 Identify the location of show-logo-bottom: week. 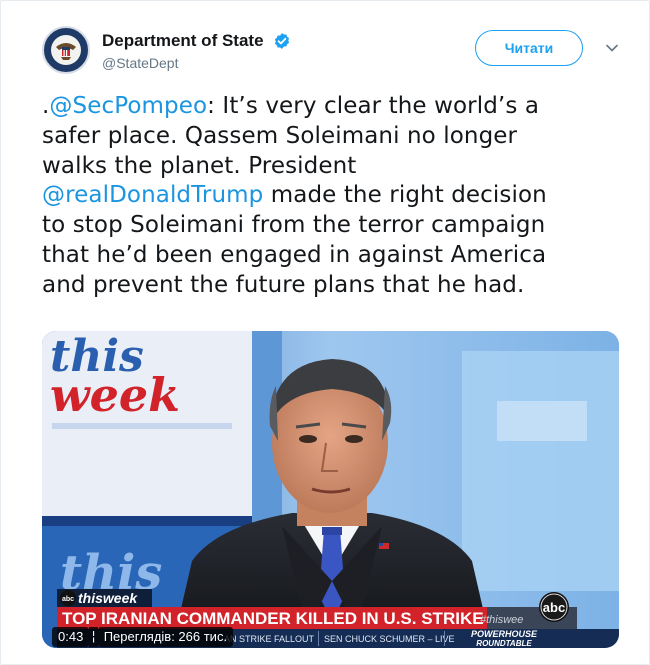
(115, 395).